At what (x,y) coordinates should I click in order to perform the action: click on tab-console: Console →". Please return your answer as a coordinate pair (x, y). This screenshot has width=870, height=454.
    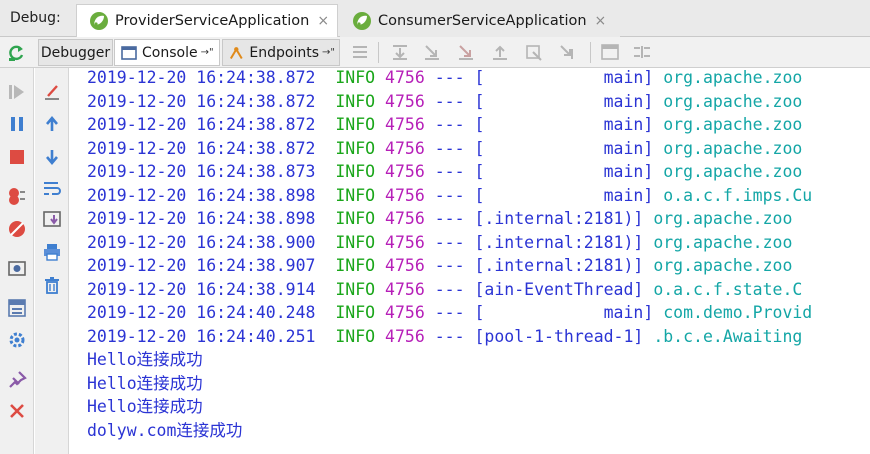
    Looking at the image, I should click on (167, 52).